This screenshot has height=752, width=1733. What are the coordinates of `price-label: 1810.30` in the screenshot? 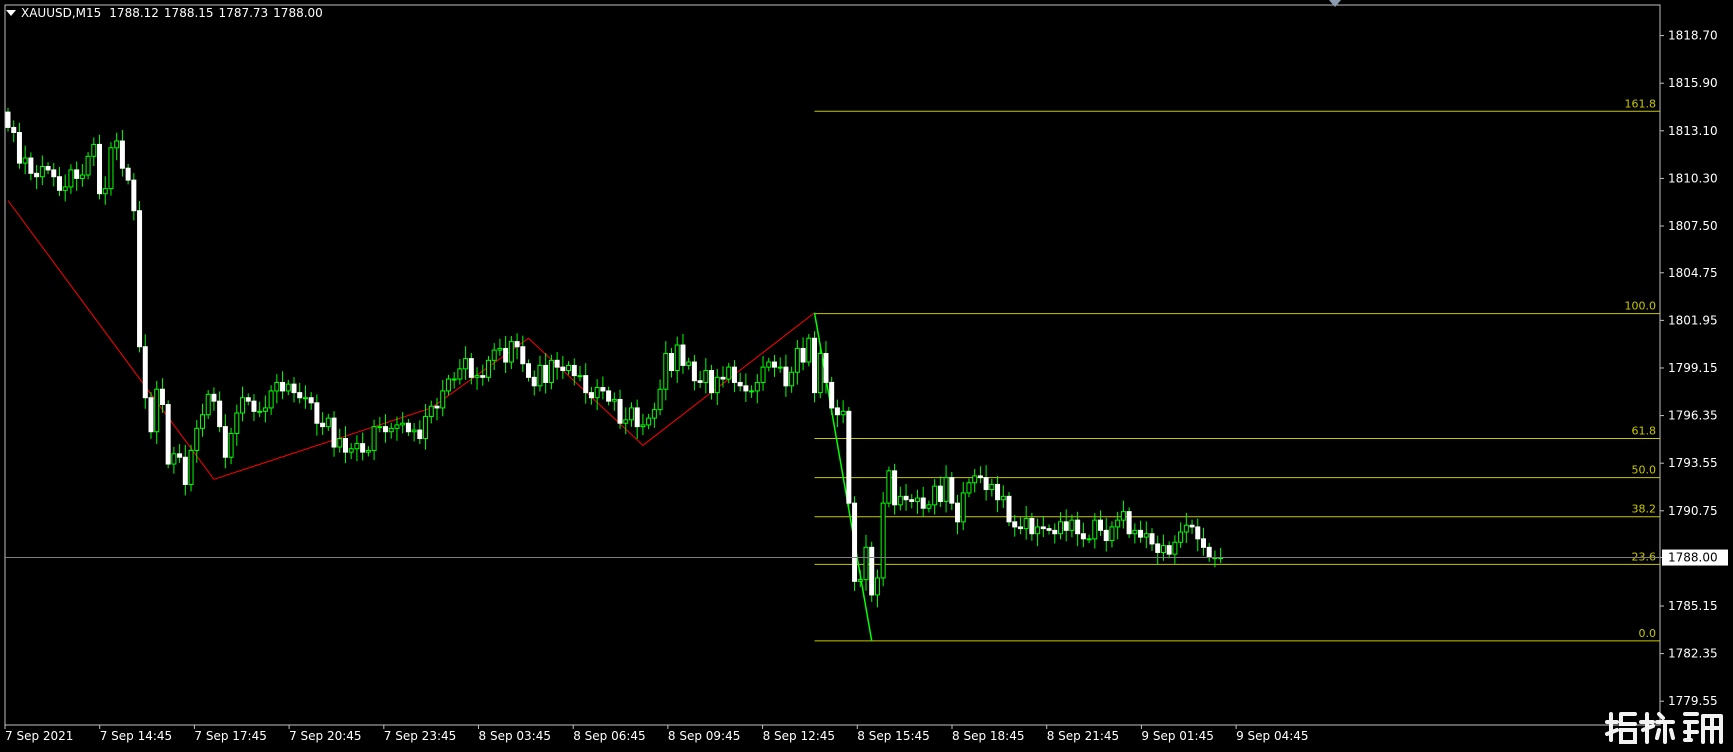 It's located at (1693, 178).